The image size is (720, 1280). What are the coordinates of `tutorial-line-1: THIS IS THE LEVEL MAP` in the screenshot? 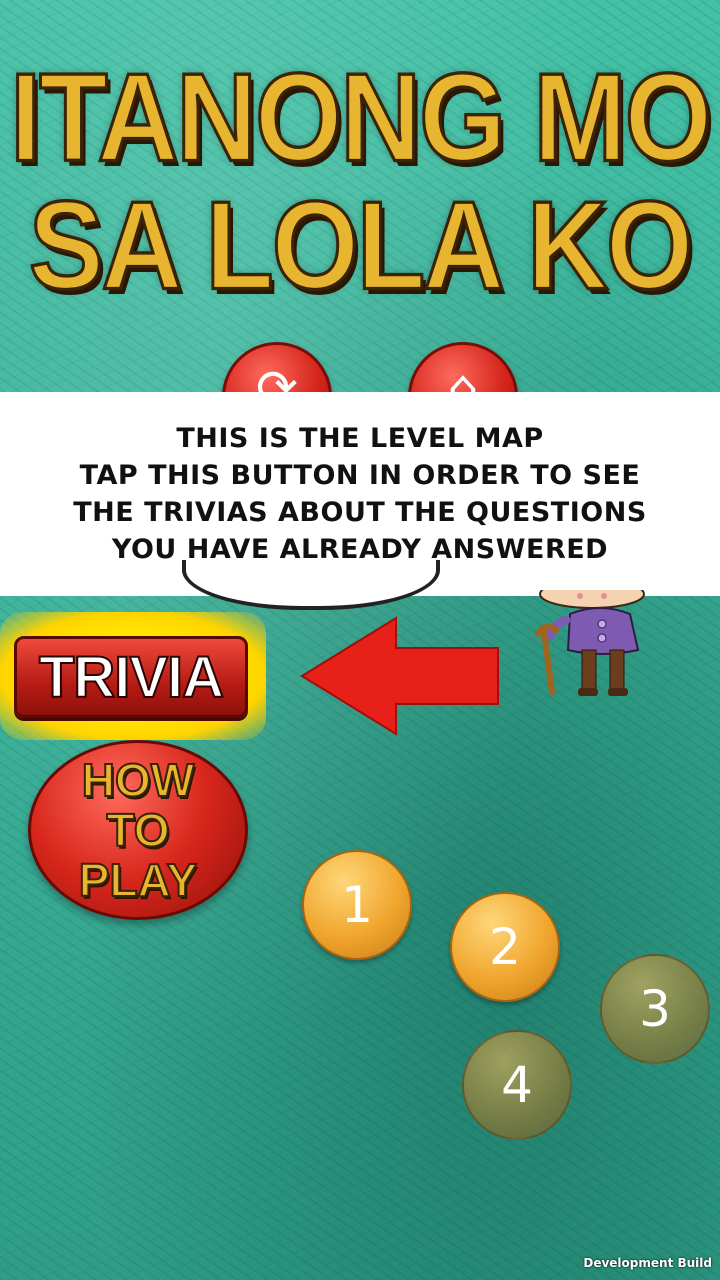 It's located at (360, 438).